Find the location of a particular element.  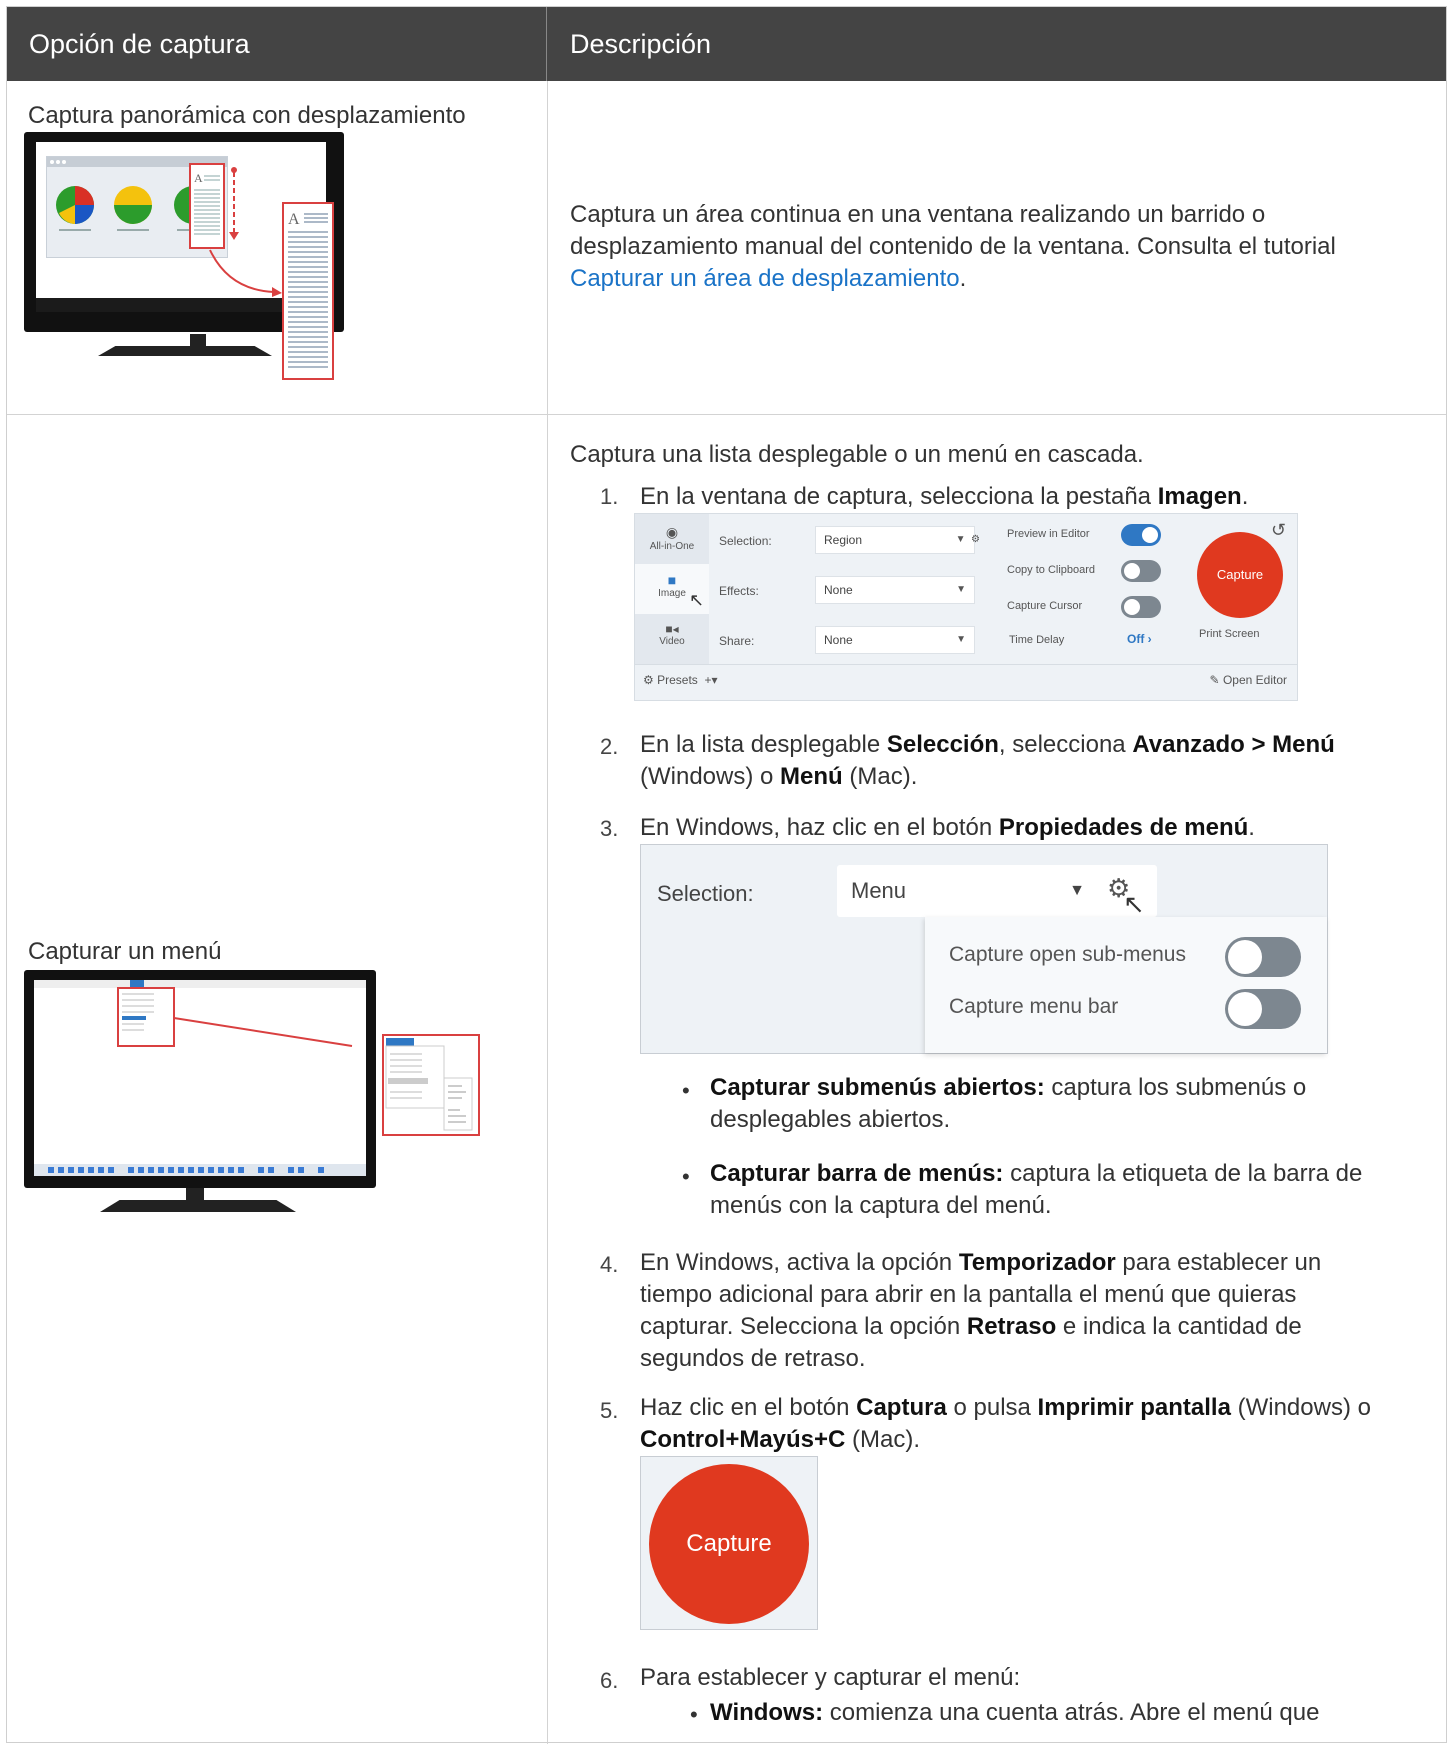

effects-dropdown: None ▼ is located at coordinates (895, 590).